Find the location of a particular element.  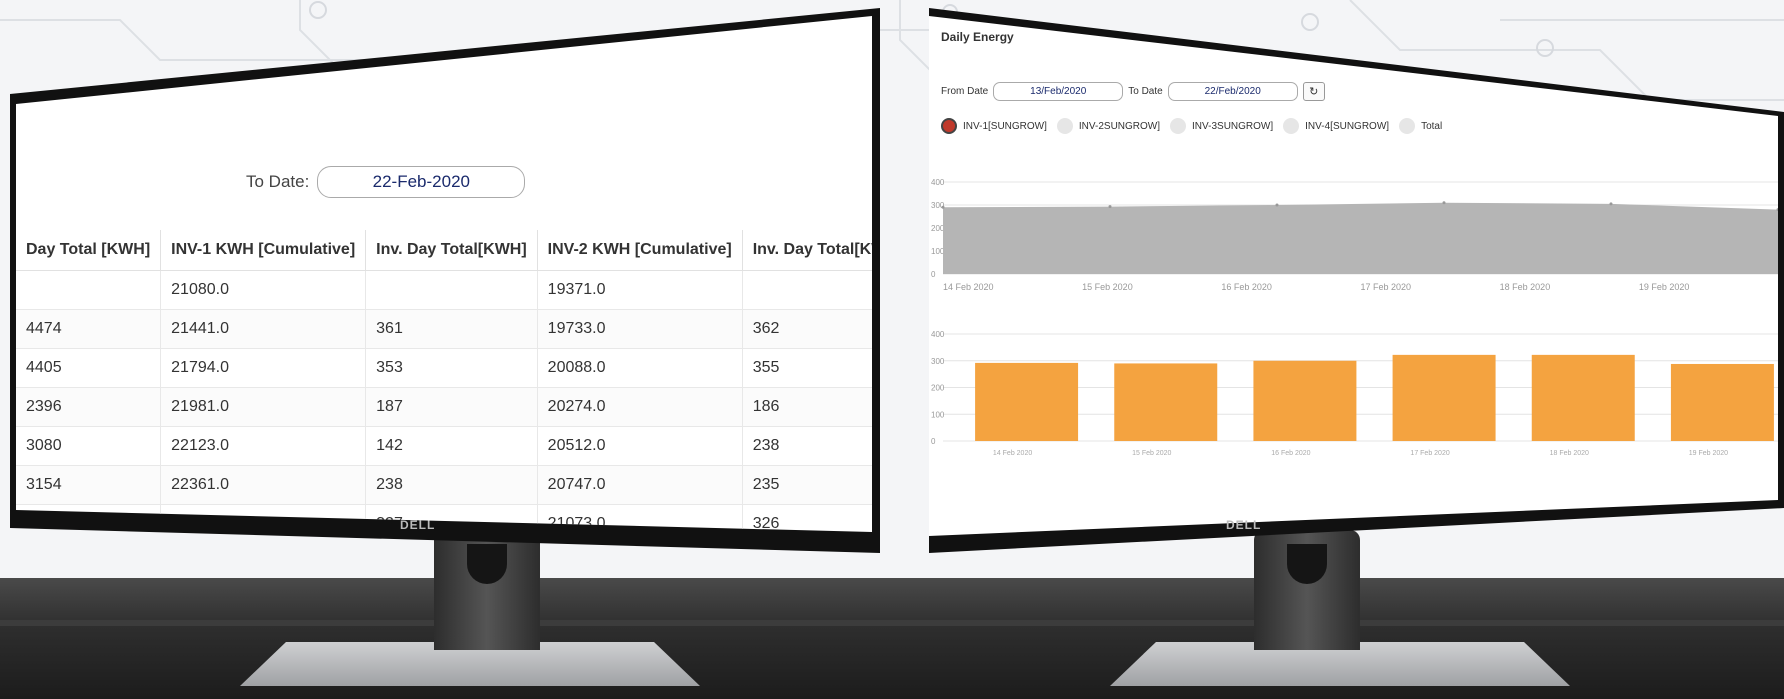

table-cell: 19371.0 is located at coordinates (640, 290).